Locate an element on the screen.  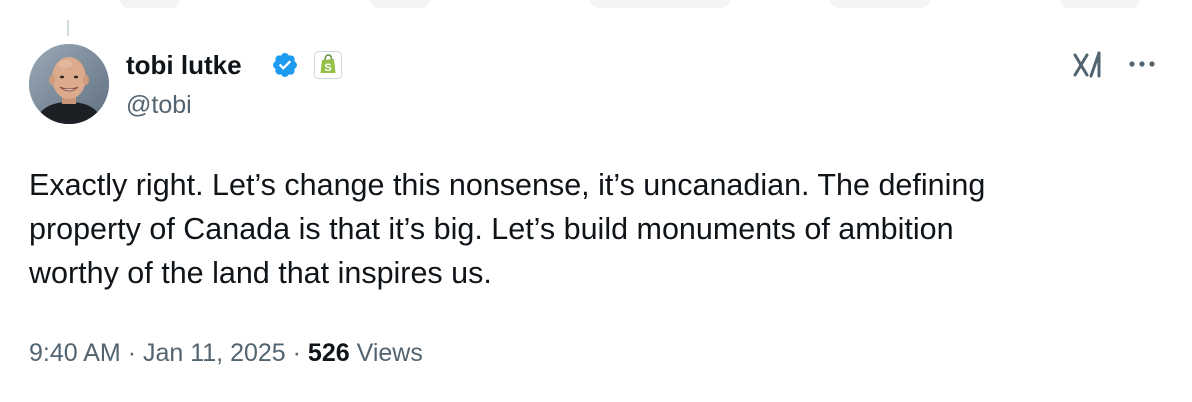
tweet-meta: 9:40 AM · Jan 11, 2025 · 526 Views is located at coordinates (226, 353).